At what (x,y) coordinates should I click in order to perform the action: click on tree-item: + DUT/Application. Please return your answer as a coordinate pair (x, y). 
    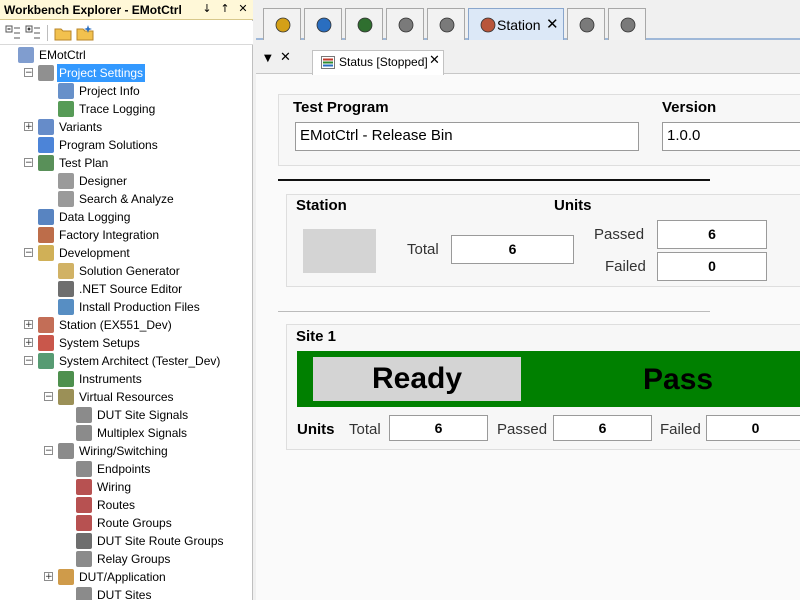
    Looking at the image, I should click on (126, 577).